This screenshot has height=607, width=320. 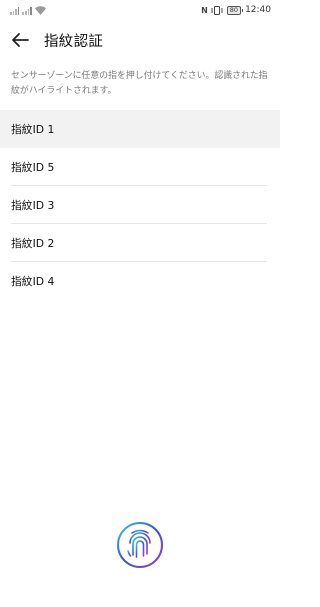 I want to click on fingerprint-sensor-zone, so click(x=140, y=545).